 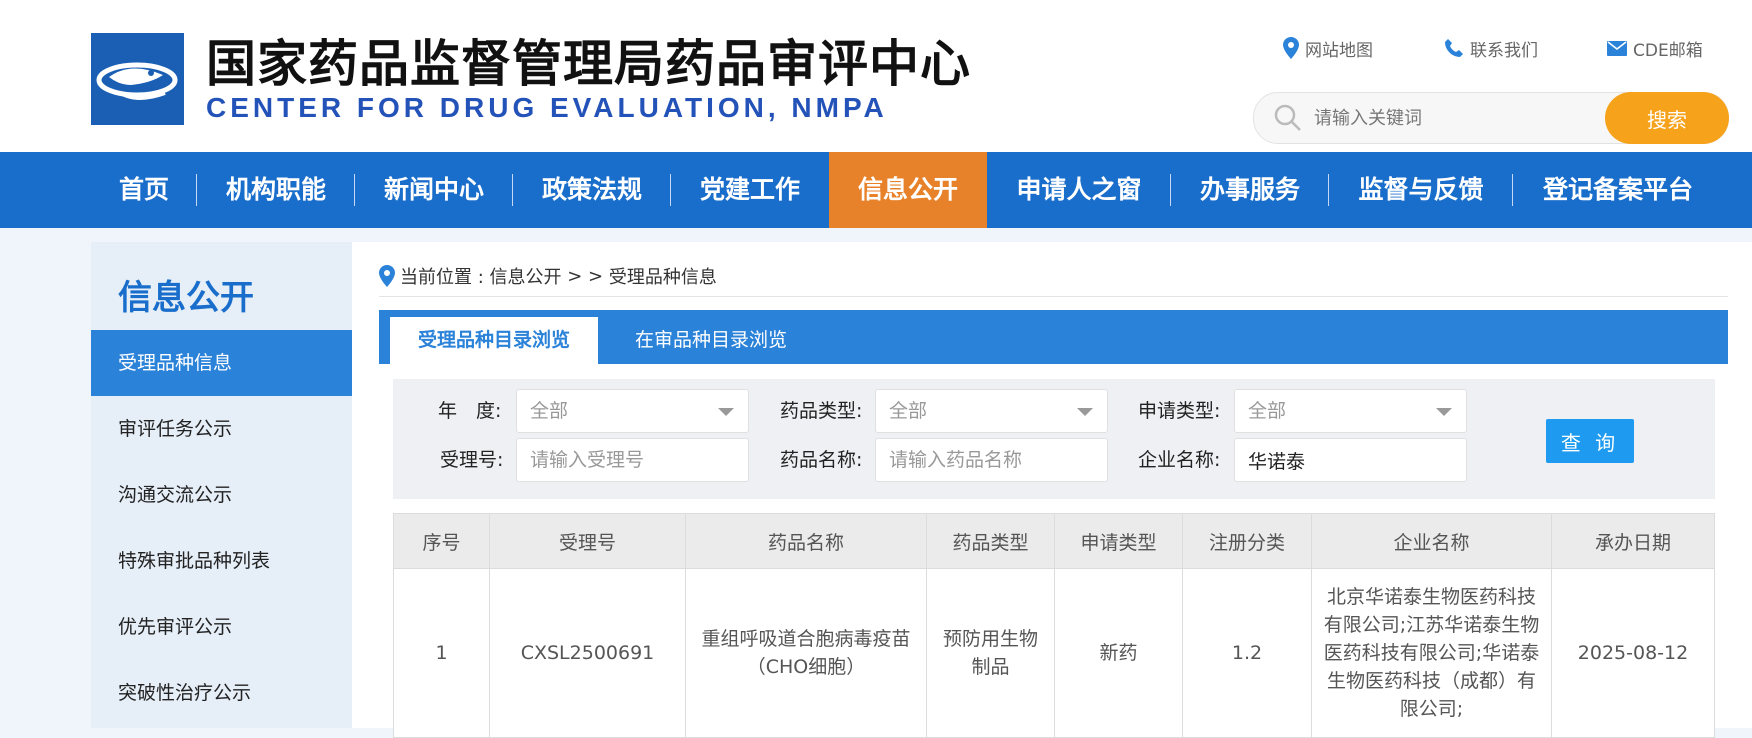 I want to click on apply-type-select-value: 全部, so click(x=1267, y=411).